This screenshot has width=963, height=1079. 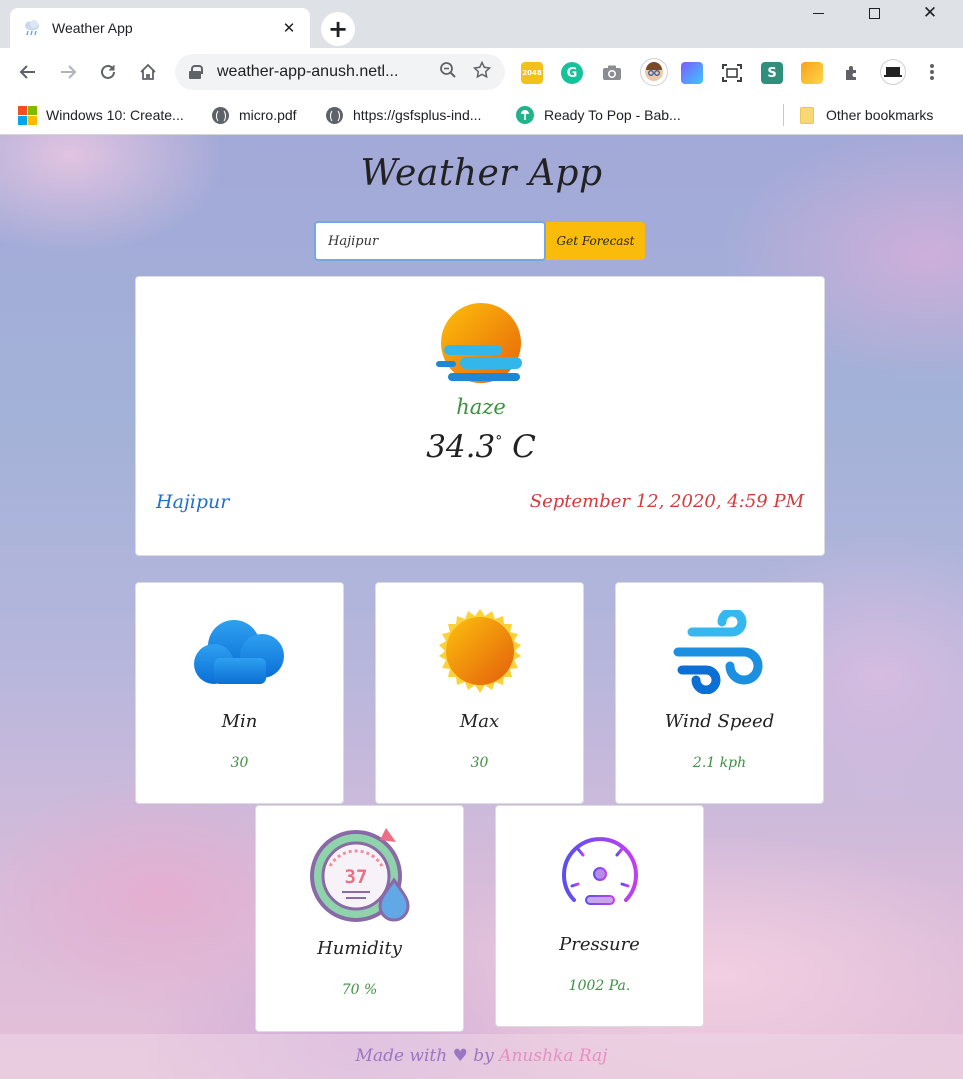 What do you see at coordinates (239, 721) in the screenshot?
I see `min-label: Min` at bounding box center [239, 721].